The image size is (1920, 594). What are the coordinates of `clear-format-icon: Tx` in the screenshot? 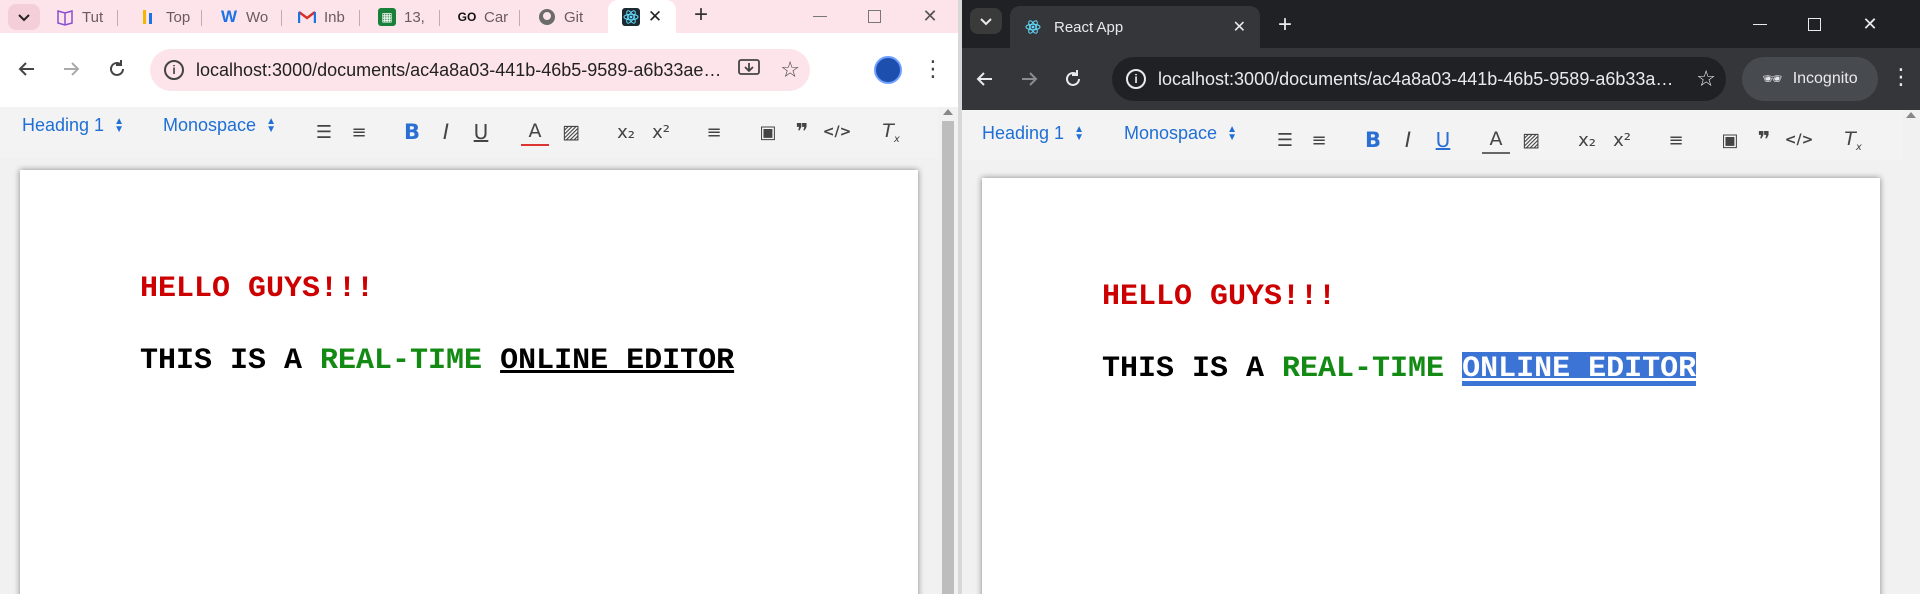 It's located at (891, 132).